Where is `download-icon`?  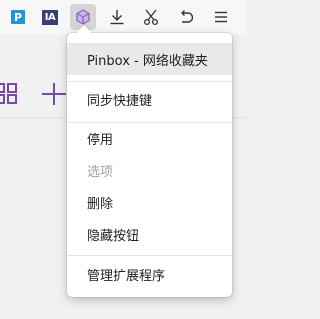
download-icon is located at coordinates (117, 17).